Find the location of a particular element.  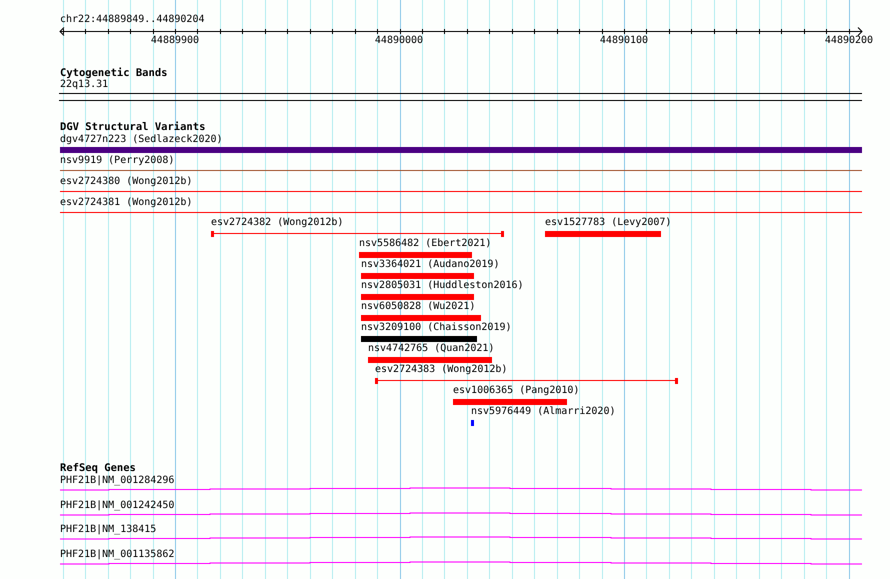

cytoband is located at coordinates (460, 97).